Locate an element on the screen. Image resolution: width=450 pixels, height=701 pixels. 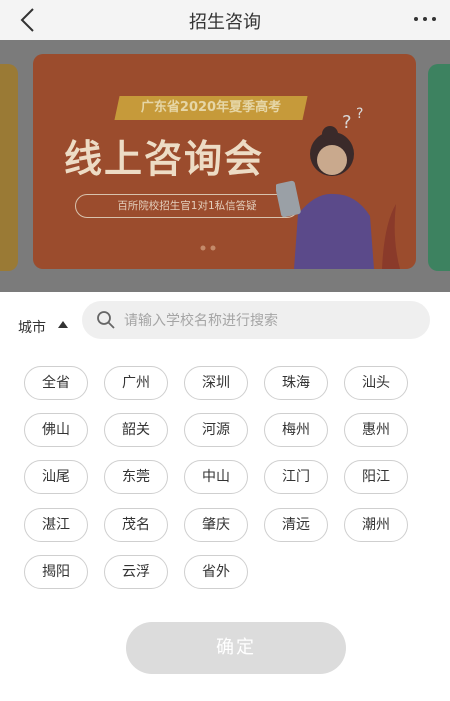
search-bar is located at coordinates (256, 321).